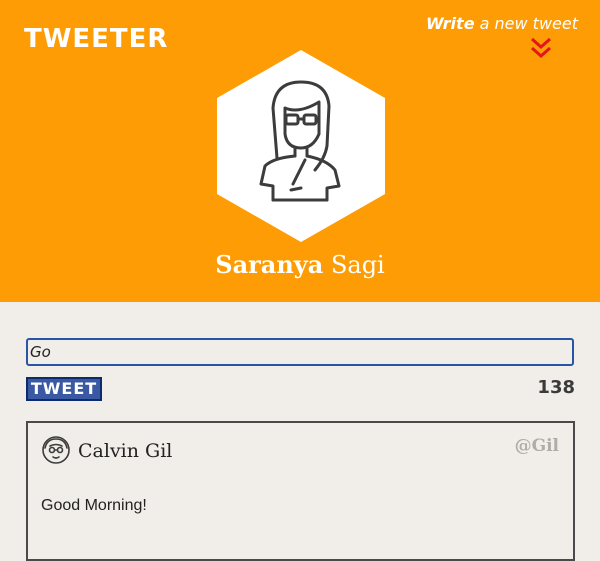 The width and height of the screenshot is (600, 561). Describe the element at coordinates (64, 389) in the screenshot. I see `tweet-button: TWEET` at that location.